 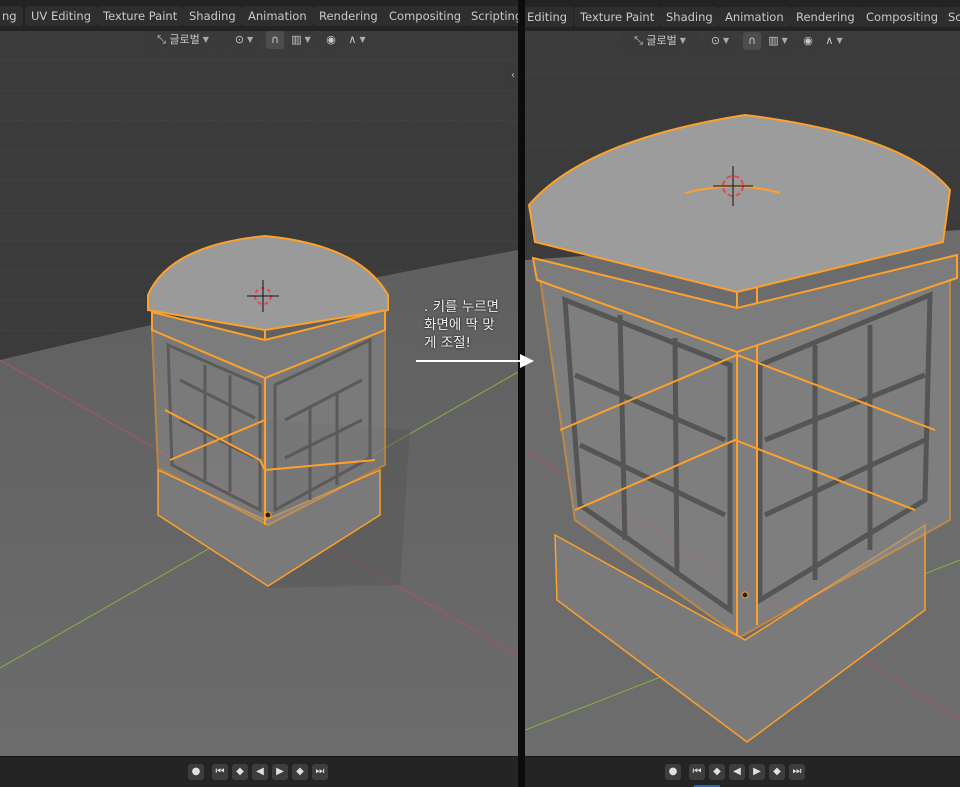 What do you see at coordinates (491, 16) in the screenshot?
I see `tab-scripting: Scripting` at bounding box center [491, 16].